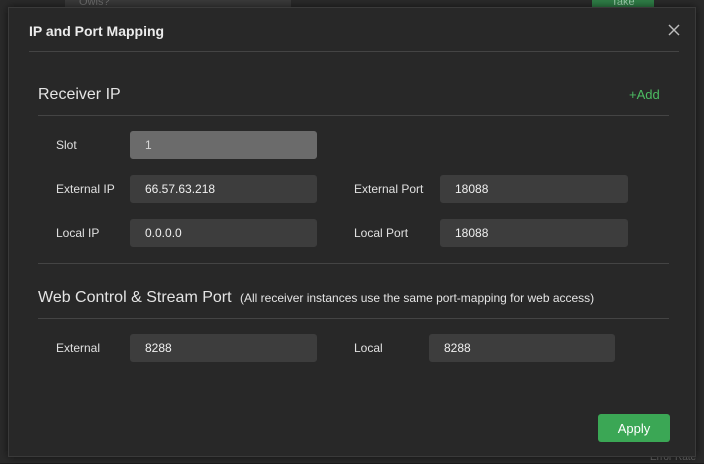  I want to click on receiver-ip-divider, so click(353, 115).